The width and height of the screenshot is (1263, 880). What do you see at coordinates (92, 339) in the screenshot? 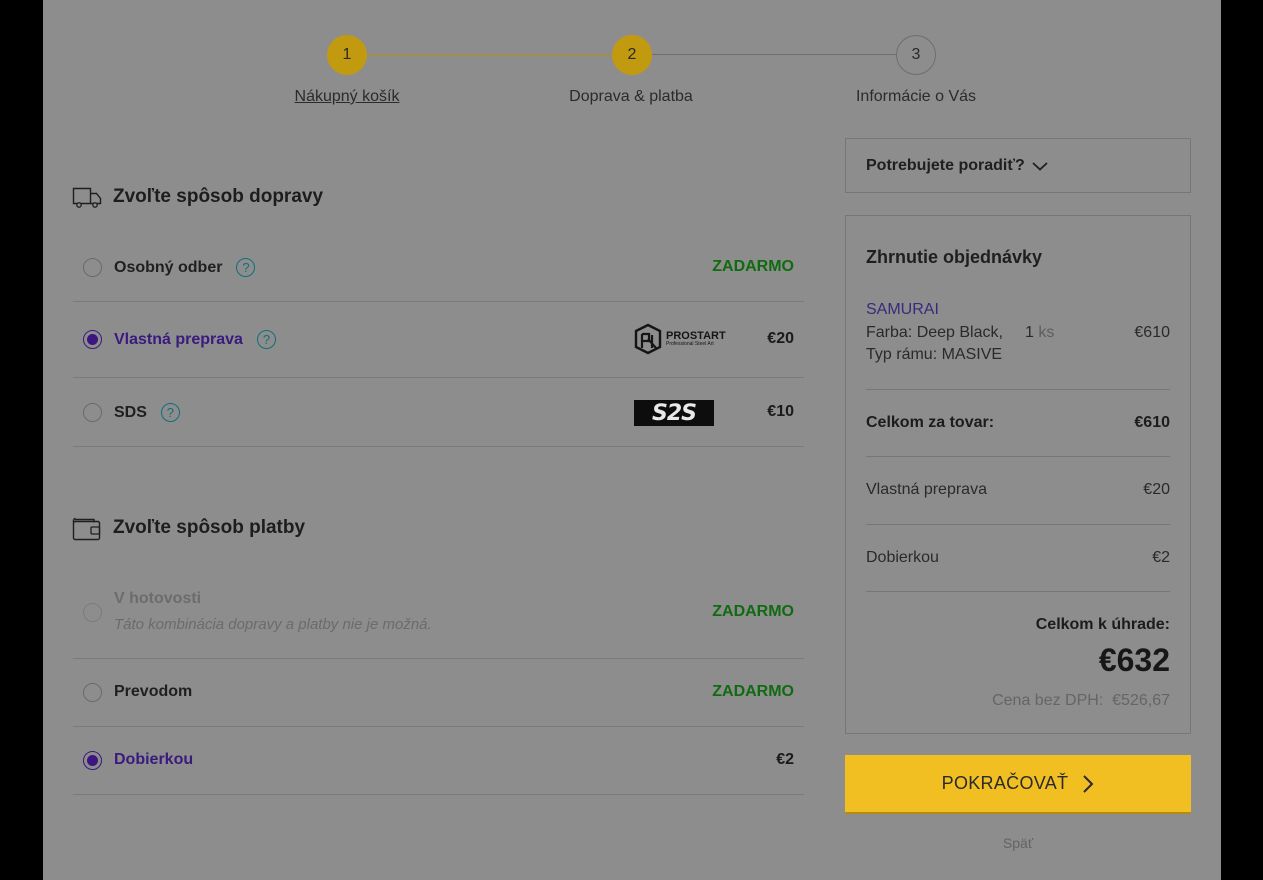
I see `radio-own-transport` at bounding box center [92, 339].